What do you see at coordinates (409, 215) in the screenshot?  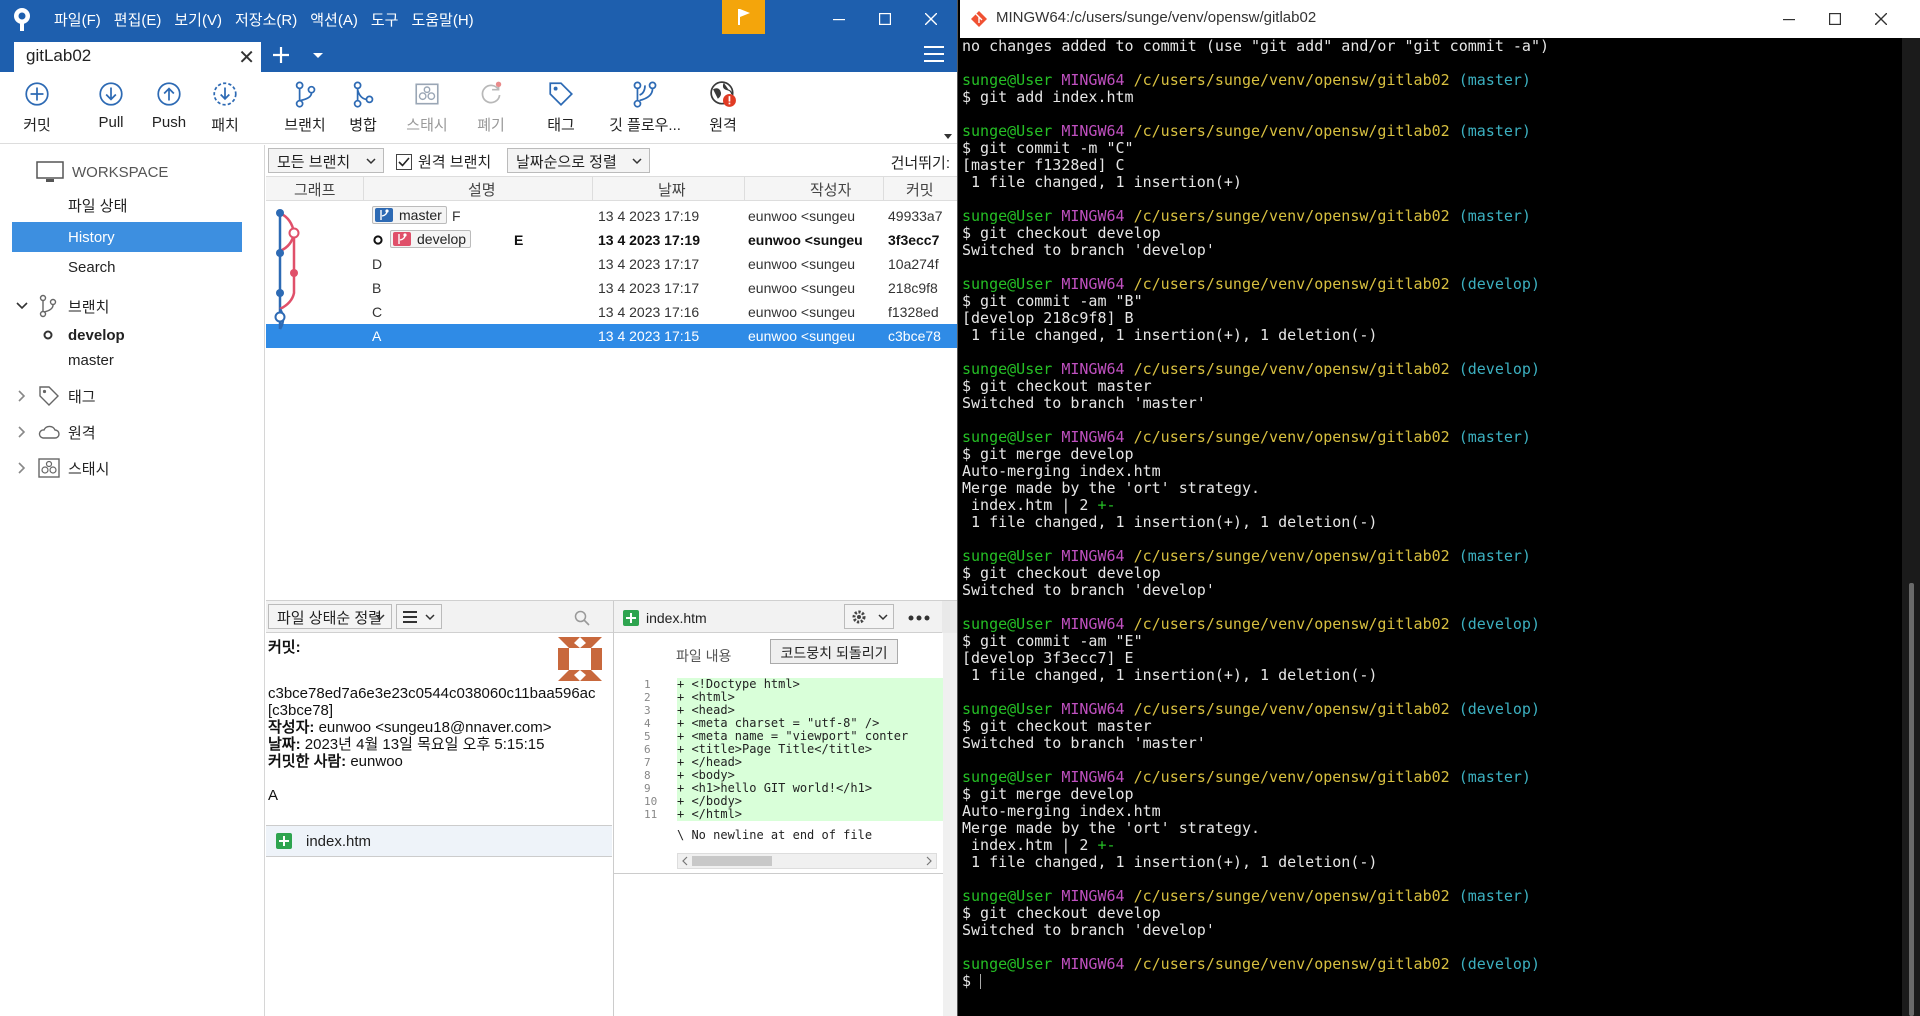 I see `branch-label-master: master` at bounding box center [409, 215].